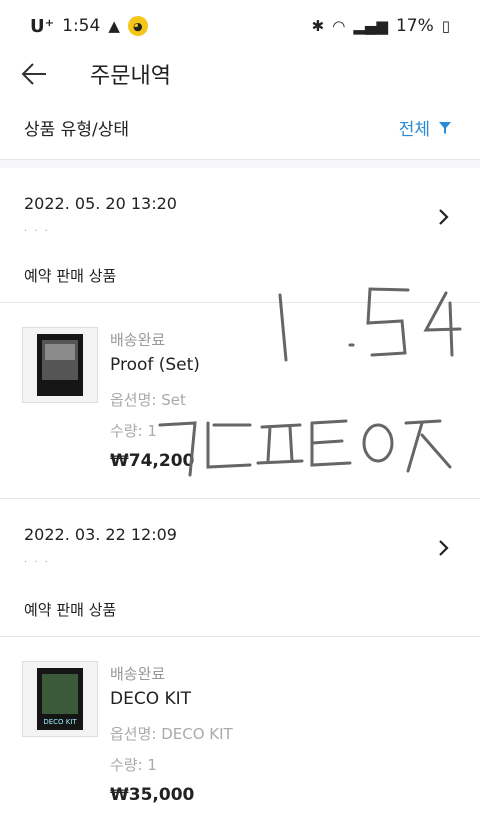 The width and height of the screenshot is (480, 817). What do you see at coordinates (318, 26) in the screenshot?
I see `bluetooth-icon: ✱` at bounding box center [318, 26].